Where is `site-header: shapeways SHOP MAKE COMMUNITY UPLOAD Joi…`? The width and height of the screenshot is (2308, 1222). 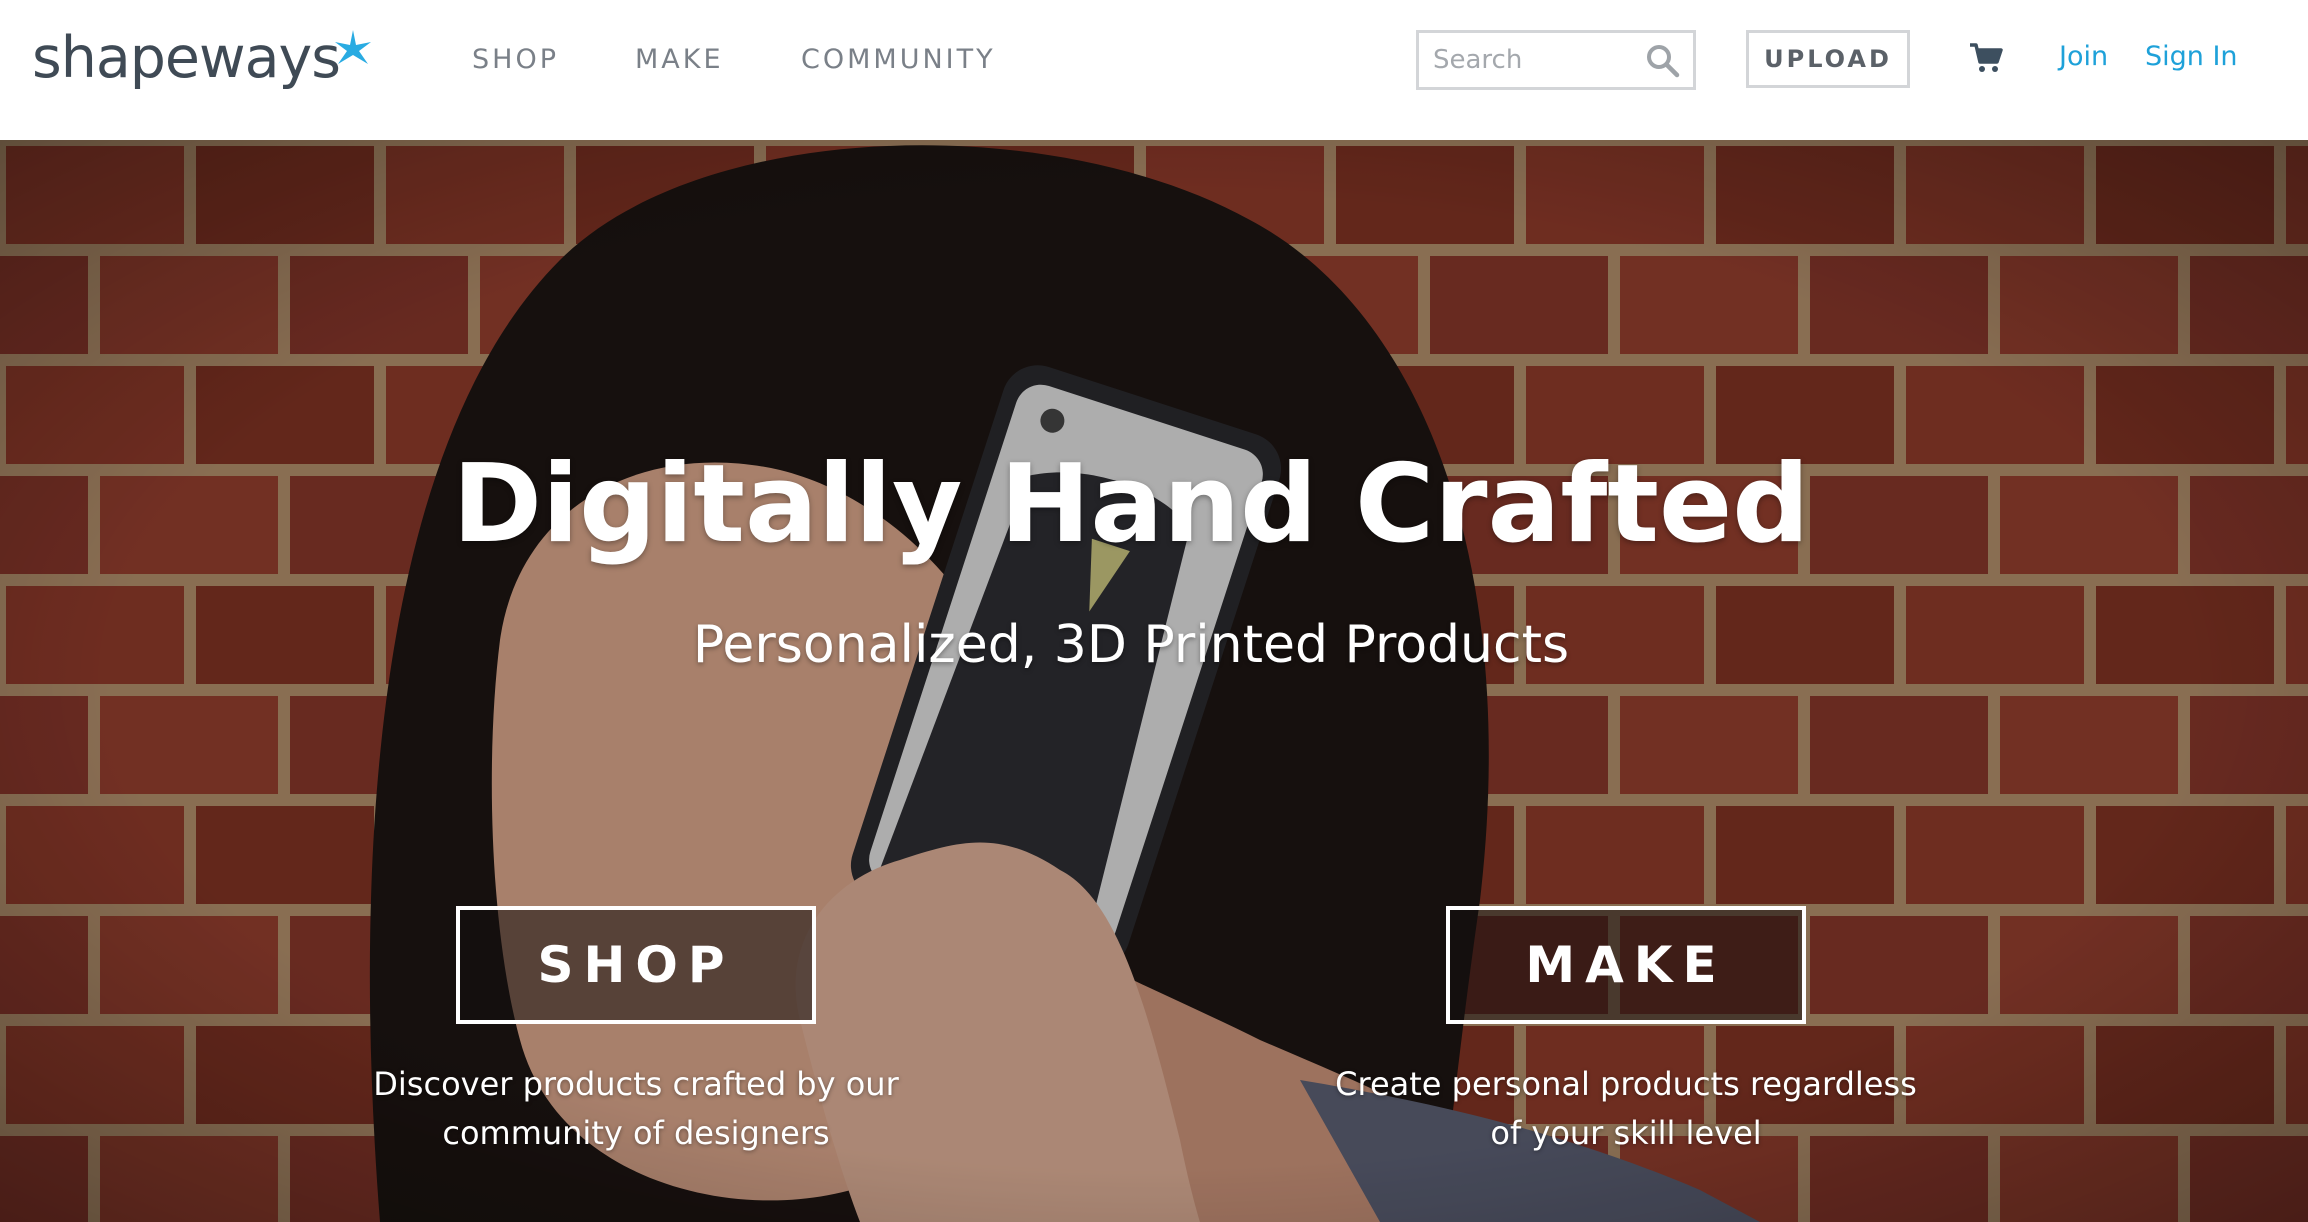
site-header: shapeways SHOP MAKE COMMUNITY UPLOAD Joi… is located at coordinates (1154, 70).